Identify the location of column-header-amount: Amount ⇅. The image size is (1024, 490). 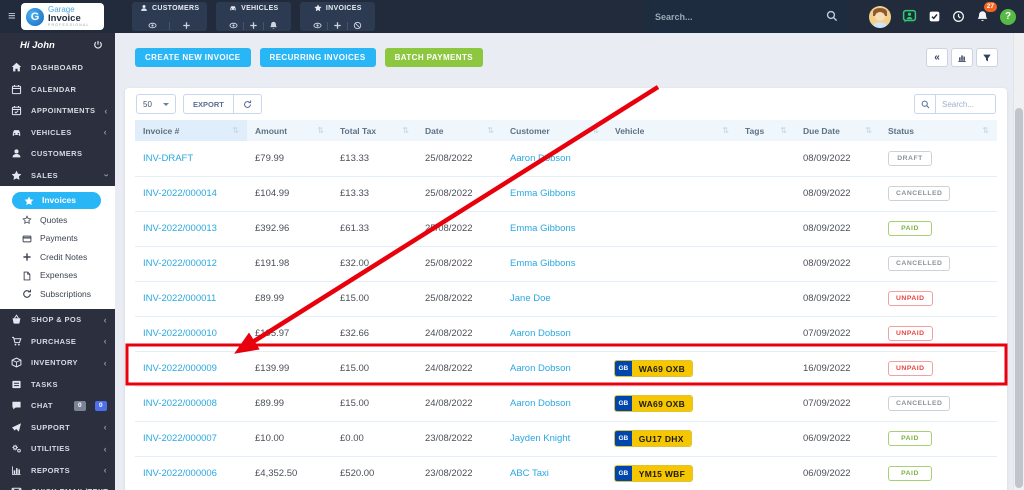
(289, 130).